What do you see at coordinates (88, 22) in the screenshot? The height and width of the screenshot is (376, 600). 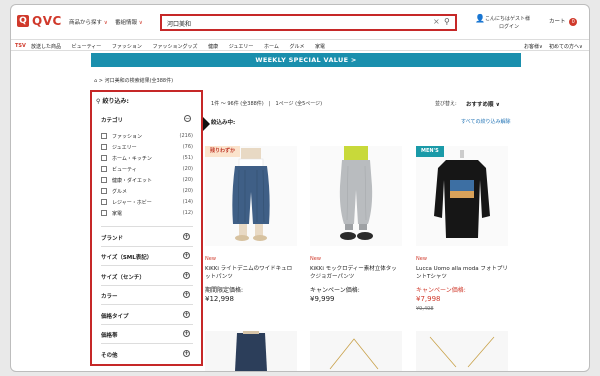 I see `nav-shop-by-product: 商品から探す ∨` at bounding box center [88, 22].